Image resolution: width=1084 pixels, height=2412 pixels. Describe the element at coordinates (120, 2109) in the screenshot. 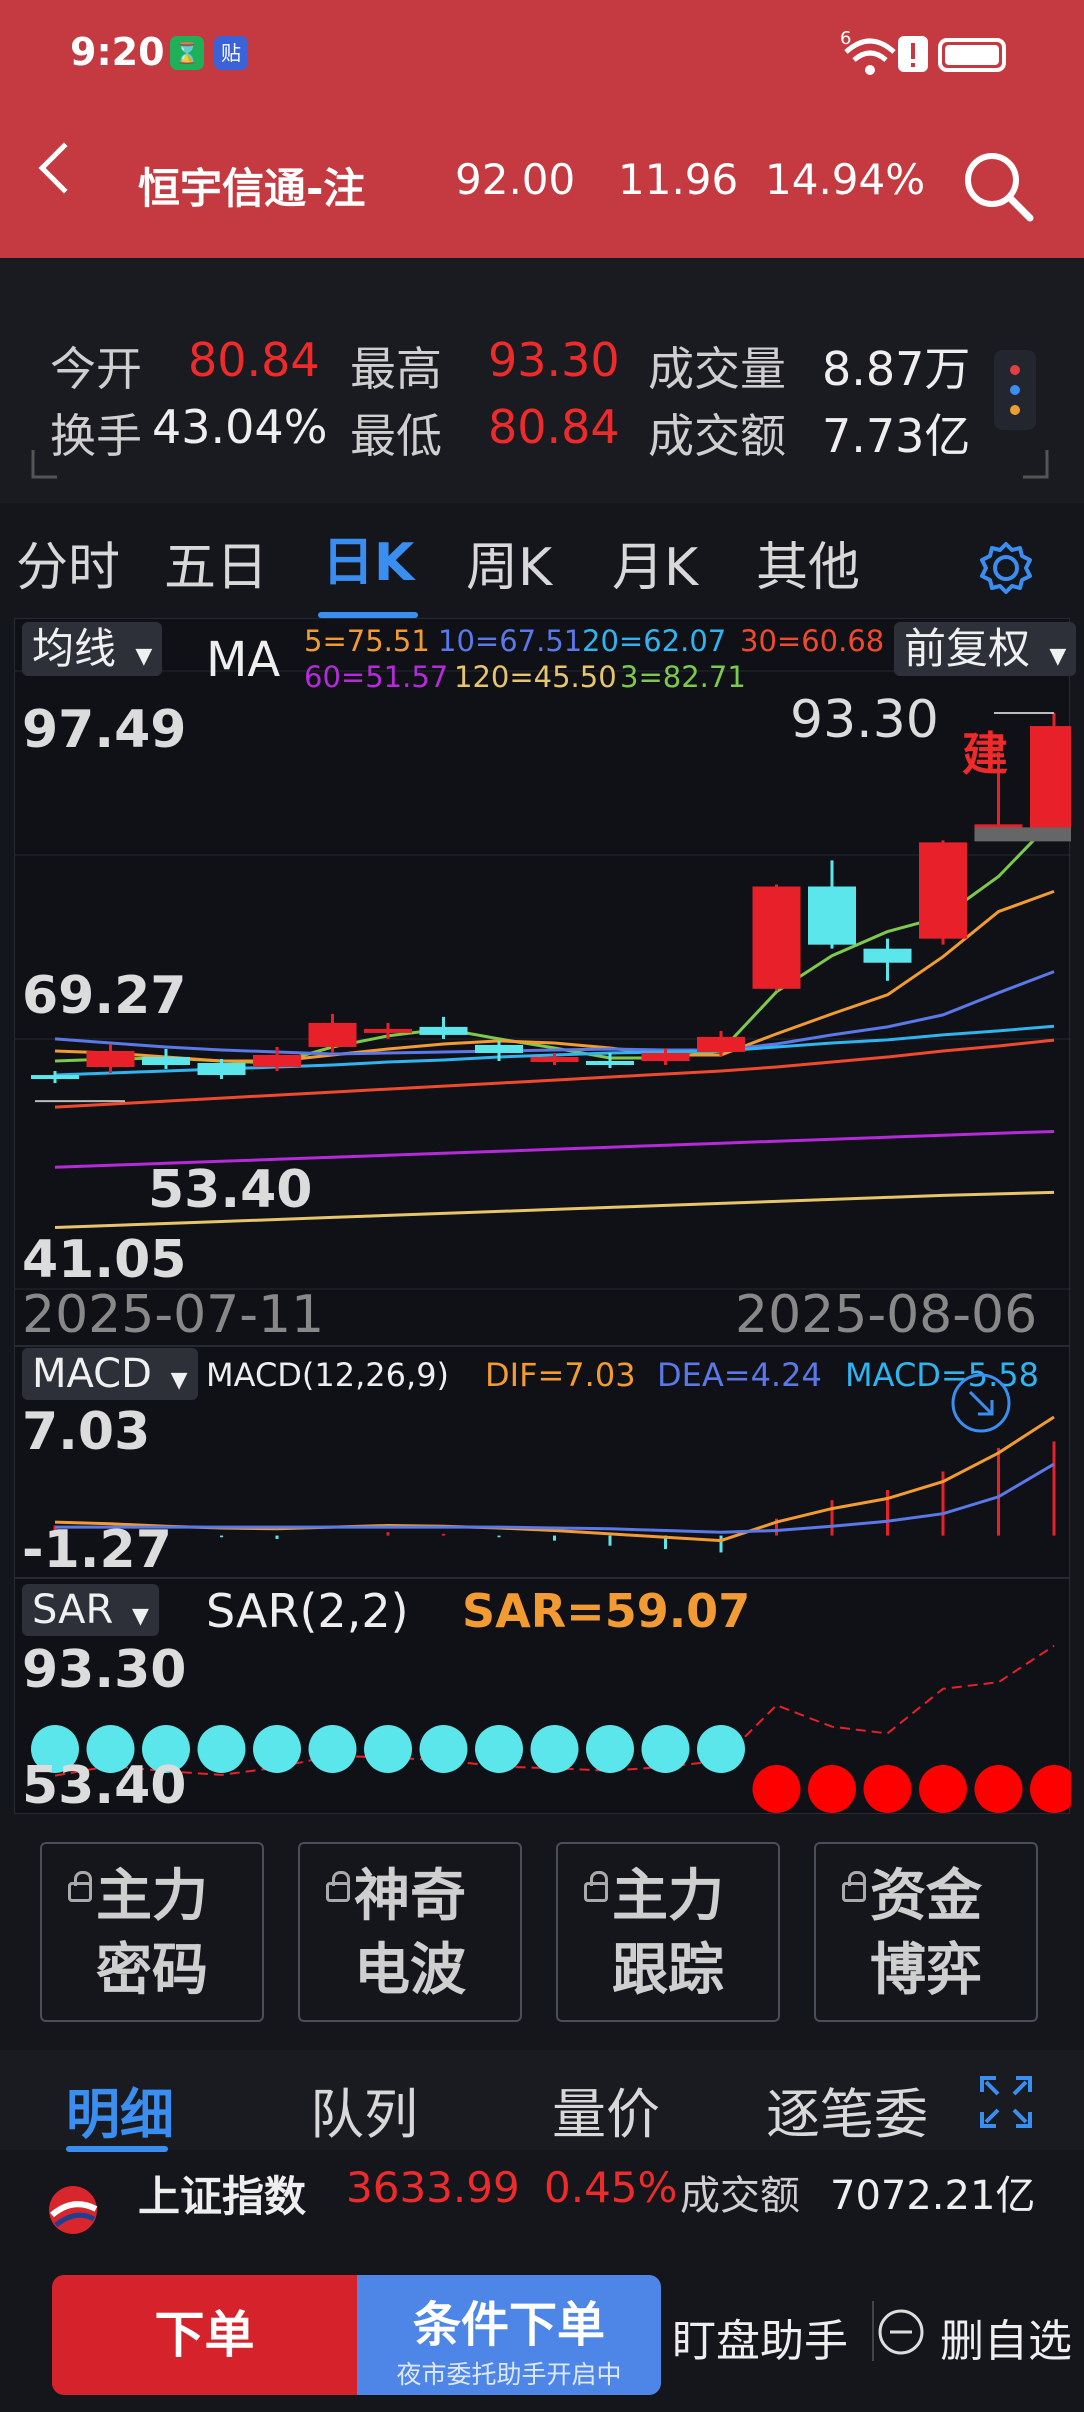

I see `tab-detail: 明细` at that location.